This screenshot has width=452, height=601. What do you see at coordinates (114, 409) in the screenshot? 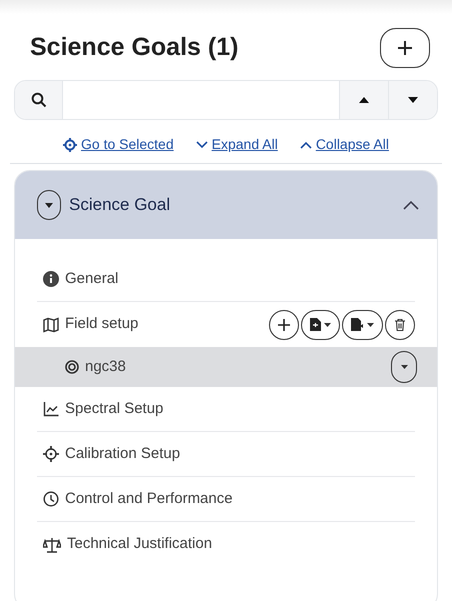
I see `section-item: Spectral Setup` at bounding box center [114, 409].